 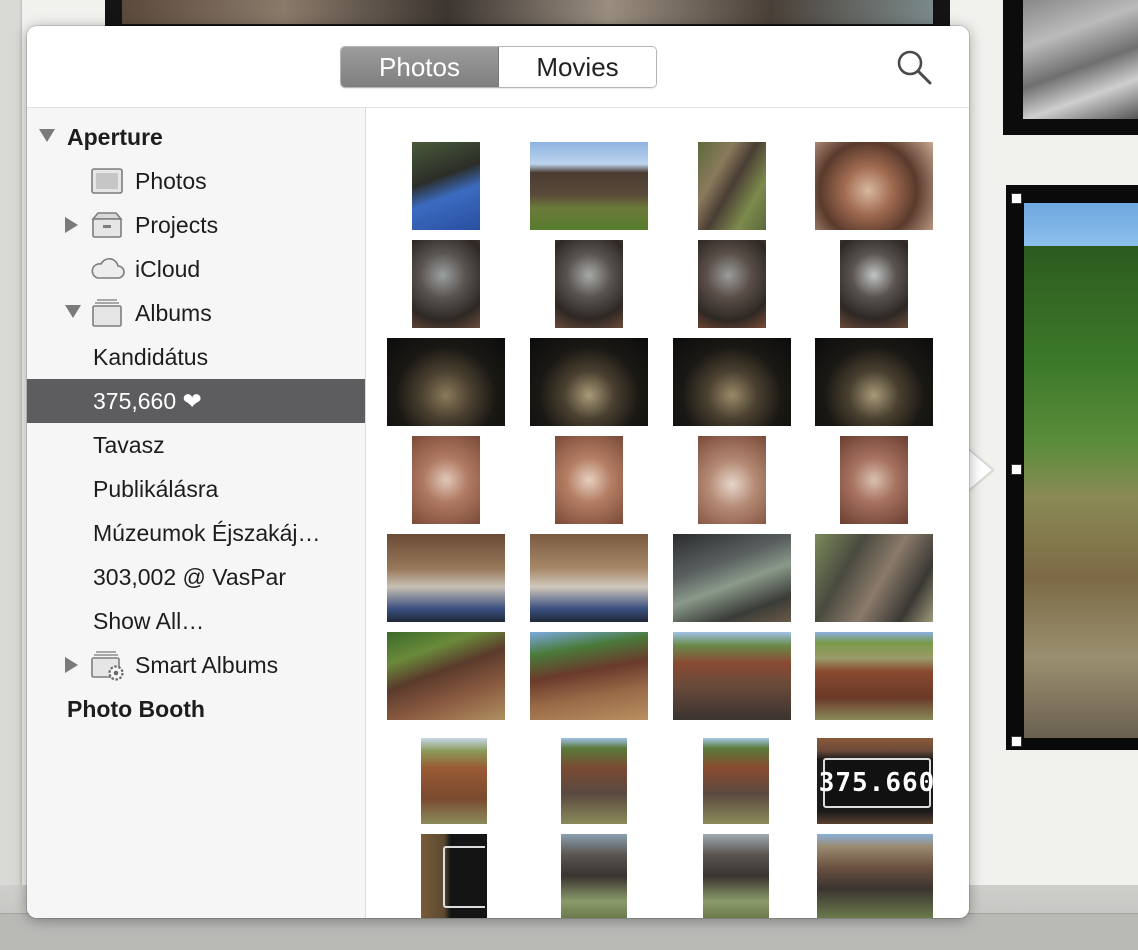 What do you see at coordinates (420, 67) in the screenshot?
I see `photos-tab: Photos` at bounding box center [420, 67].